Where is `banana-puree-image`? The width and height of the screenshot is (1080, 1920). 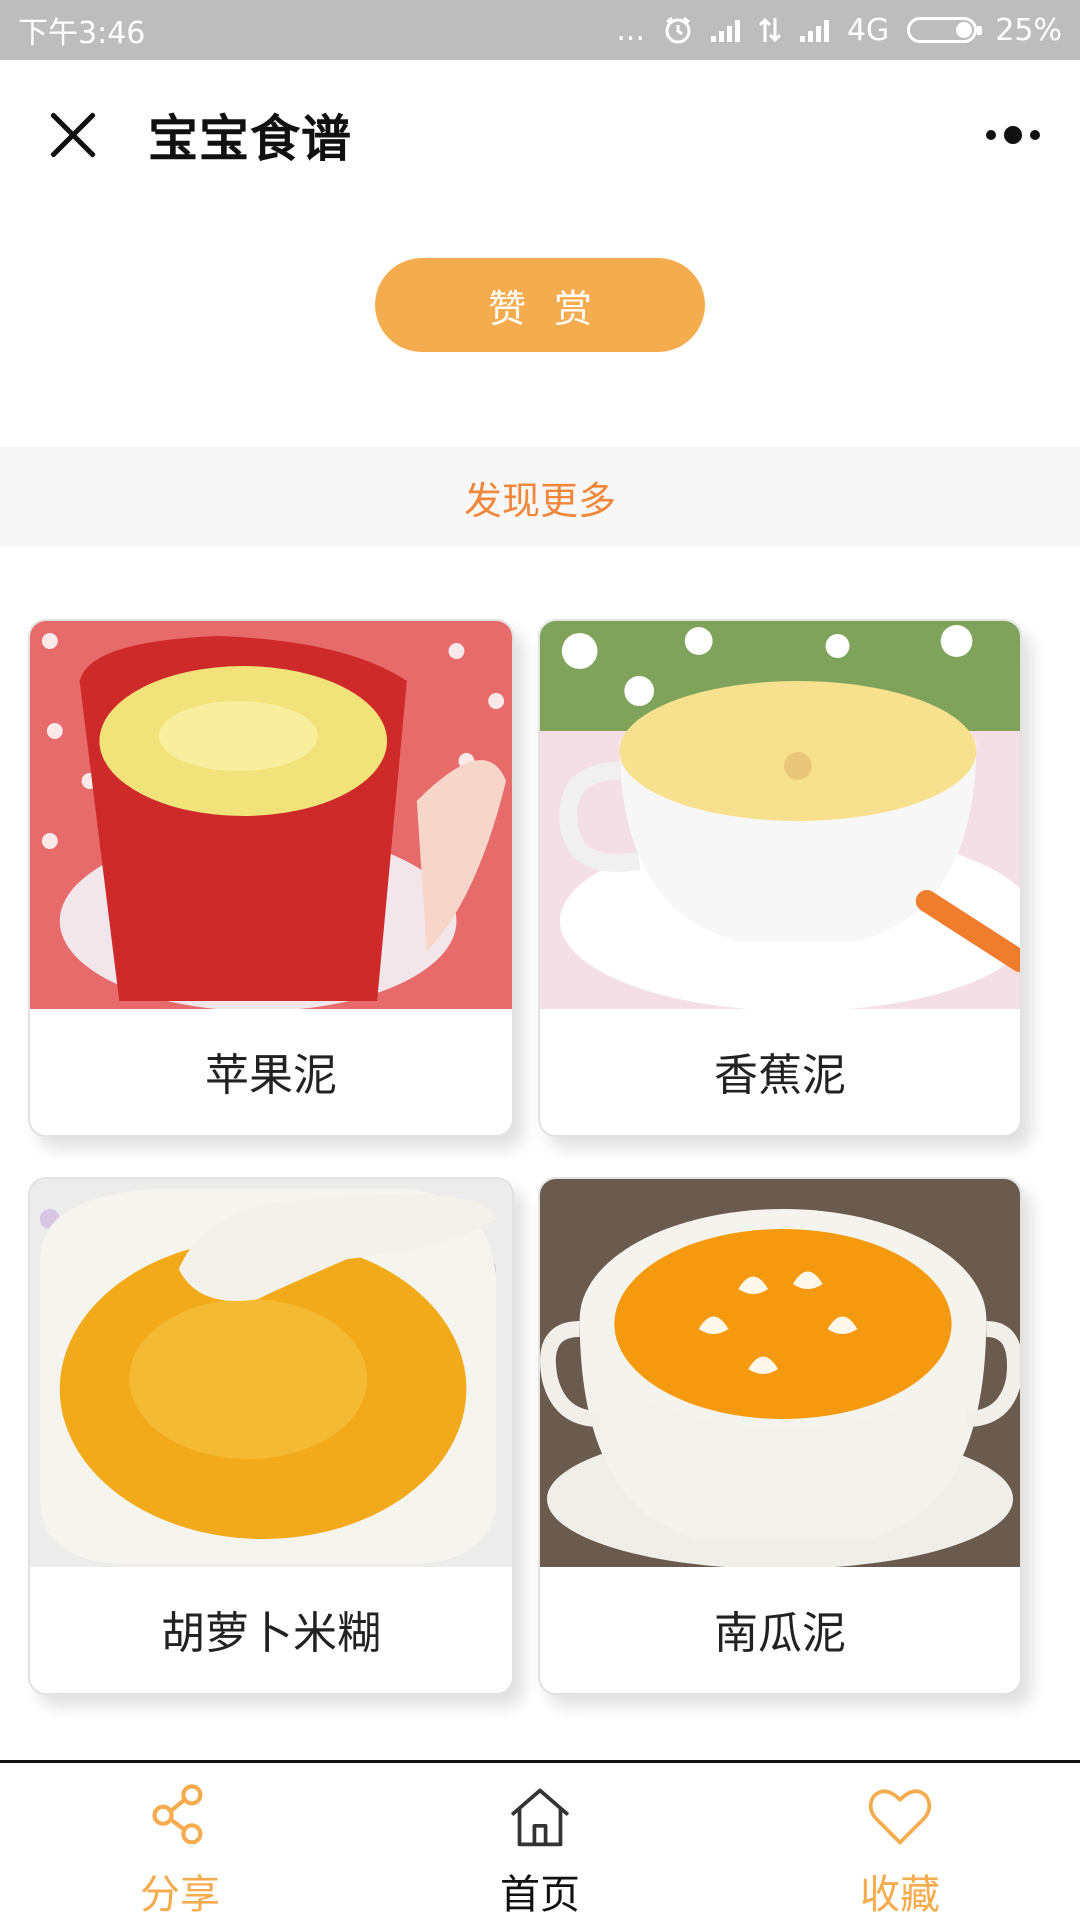 banana-puree-image is located at coordinates (780, 815).